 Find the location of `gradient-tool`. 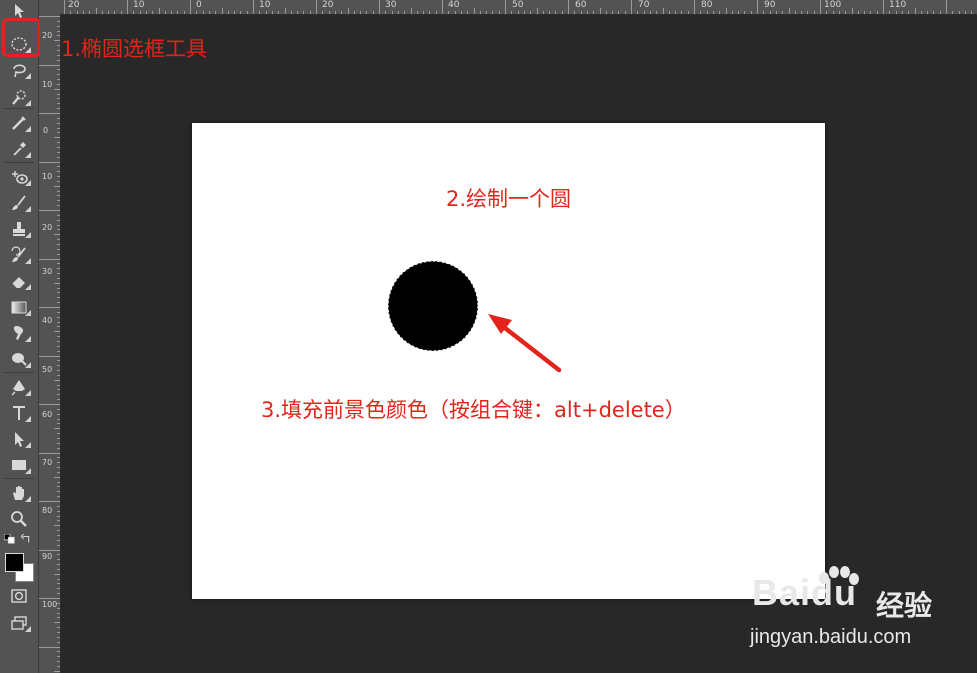

gradient-tool is located at coordinates (19, 307).